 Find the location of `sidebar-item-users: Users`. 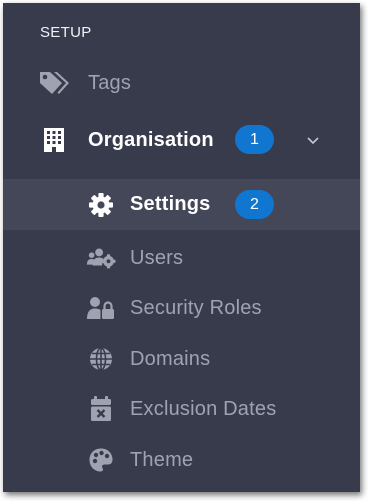

sidebar-item-users: Users is located at coordinates (181, 258).